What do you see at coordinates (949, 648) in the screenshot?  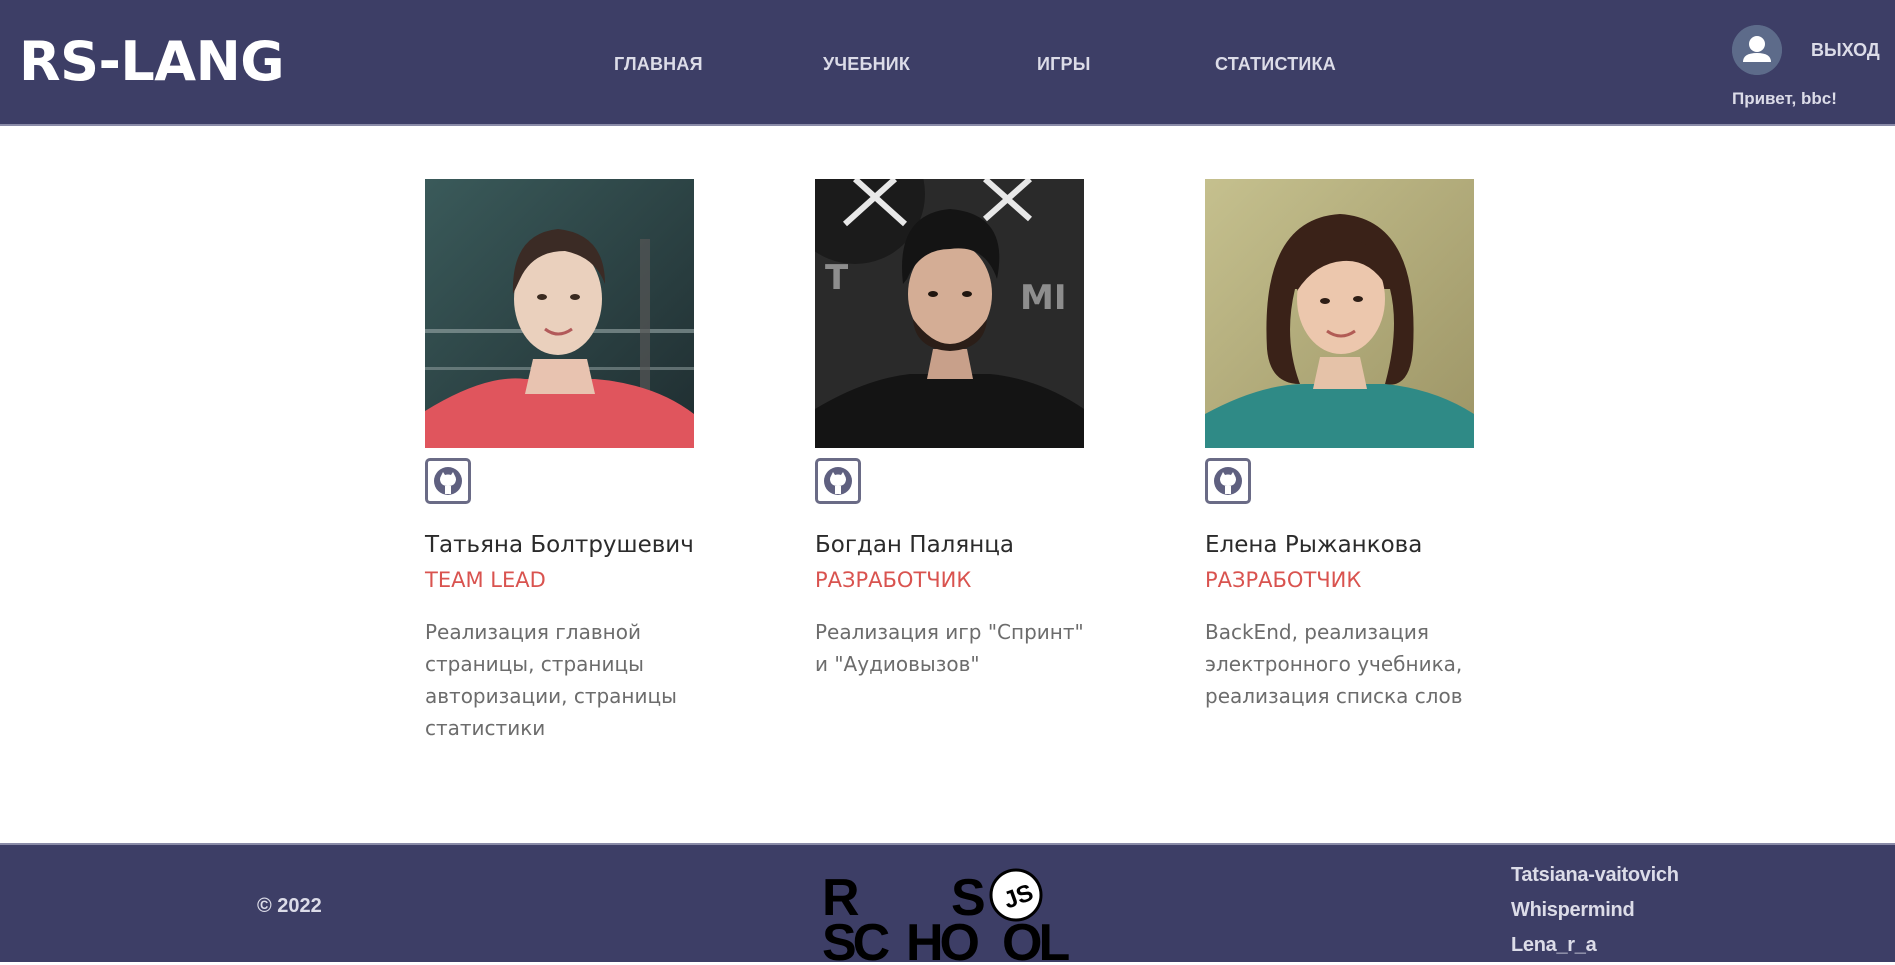 I see `member-description: Реализация игр "Спринт" и "Аудиовызов"` at bounding box center [949, 648].